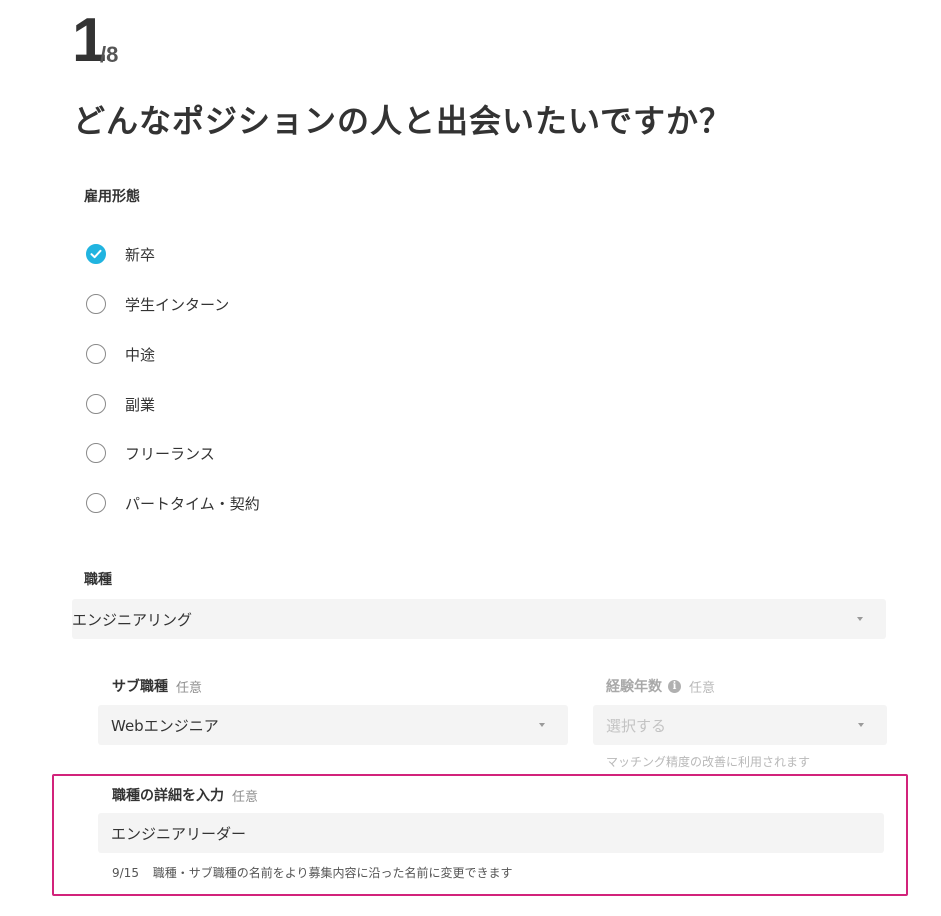 This screenshot has height=916, width=941. I want to click on experience-years-select: 選択する, so click(740, 725).